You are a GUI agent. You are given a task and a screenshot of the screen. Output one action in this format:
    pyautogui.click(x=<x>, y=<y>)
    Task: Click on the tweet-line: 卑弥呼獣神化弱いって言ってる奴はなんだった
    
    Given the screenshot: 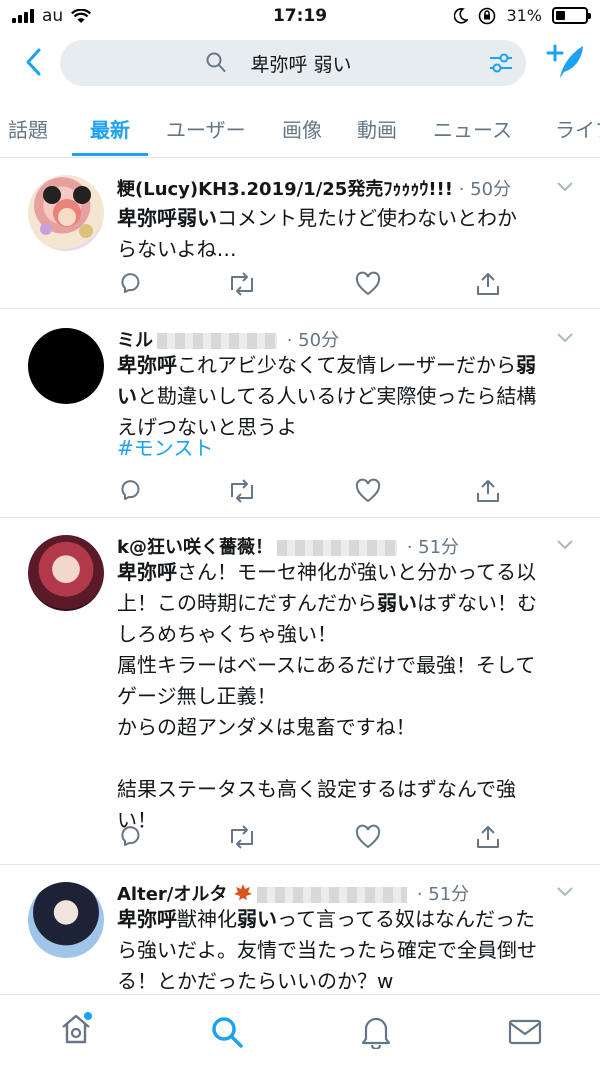 What is the action you would take?
    pyautogui.click(x=348, y=919)
    